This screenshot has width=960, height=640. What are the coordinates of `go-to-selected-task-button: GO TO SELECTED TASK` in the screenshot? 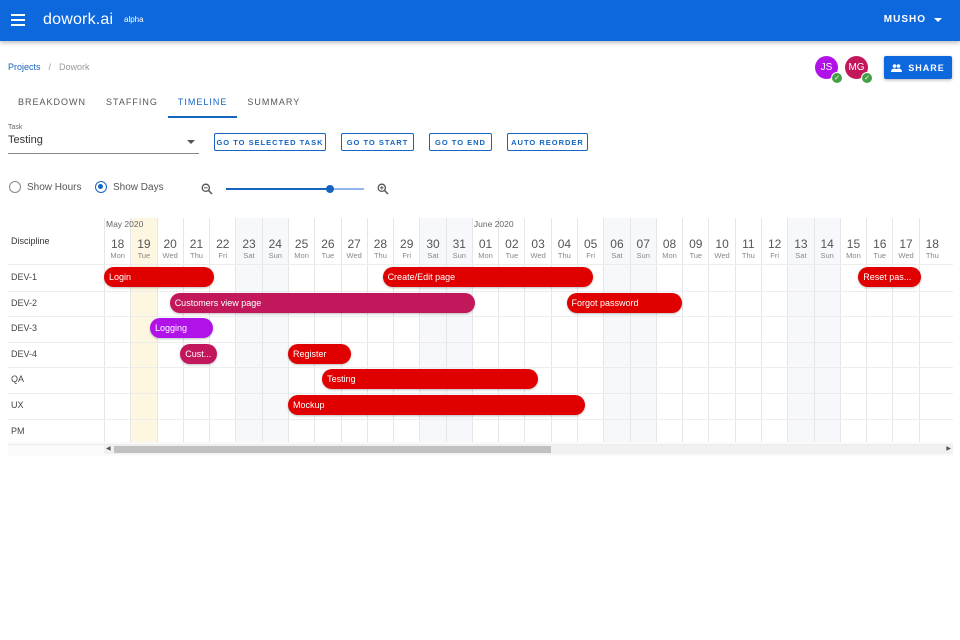 It's located at (270, 142).